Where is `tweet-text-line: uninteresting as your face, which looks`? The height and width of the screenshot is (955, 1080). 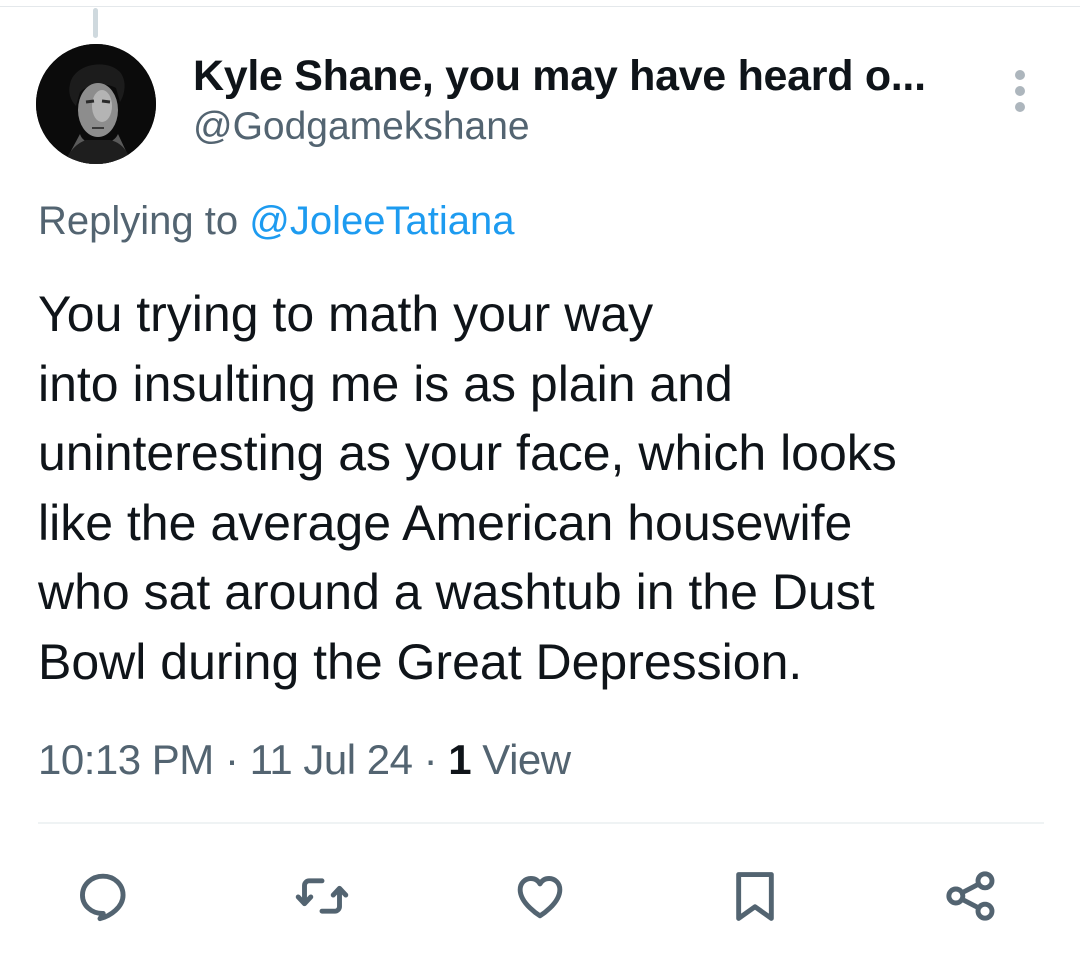 tweet-text-line: uninteresting as your face, which looks is located at coordinates (467, 453).